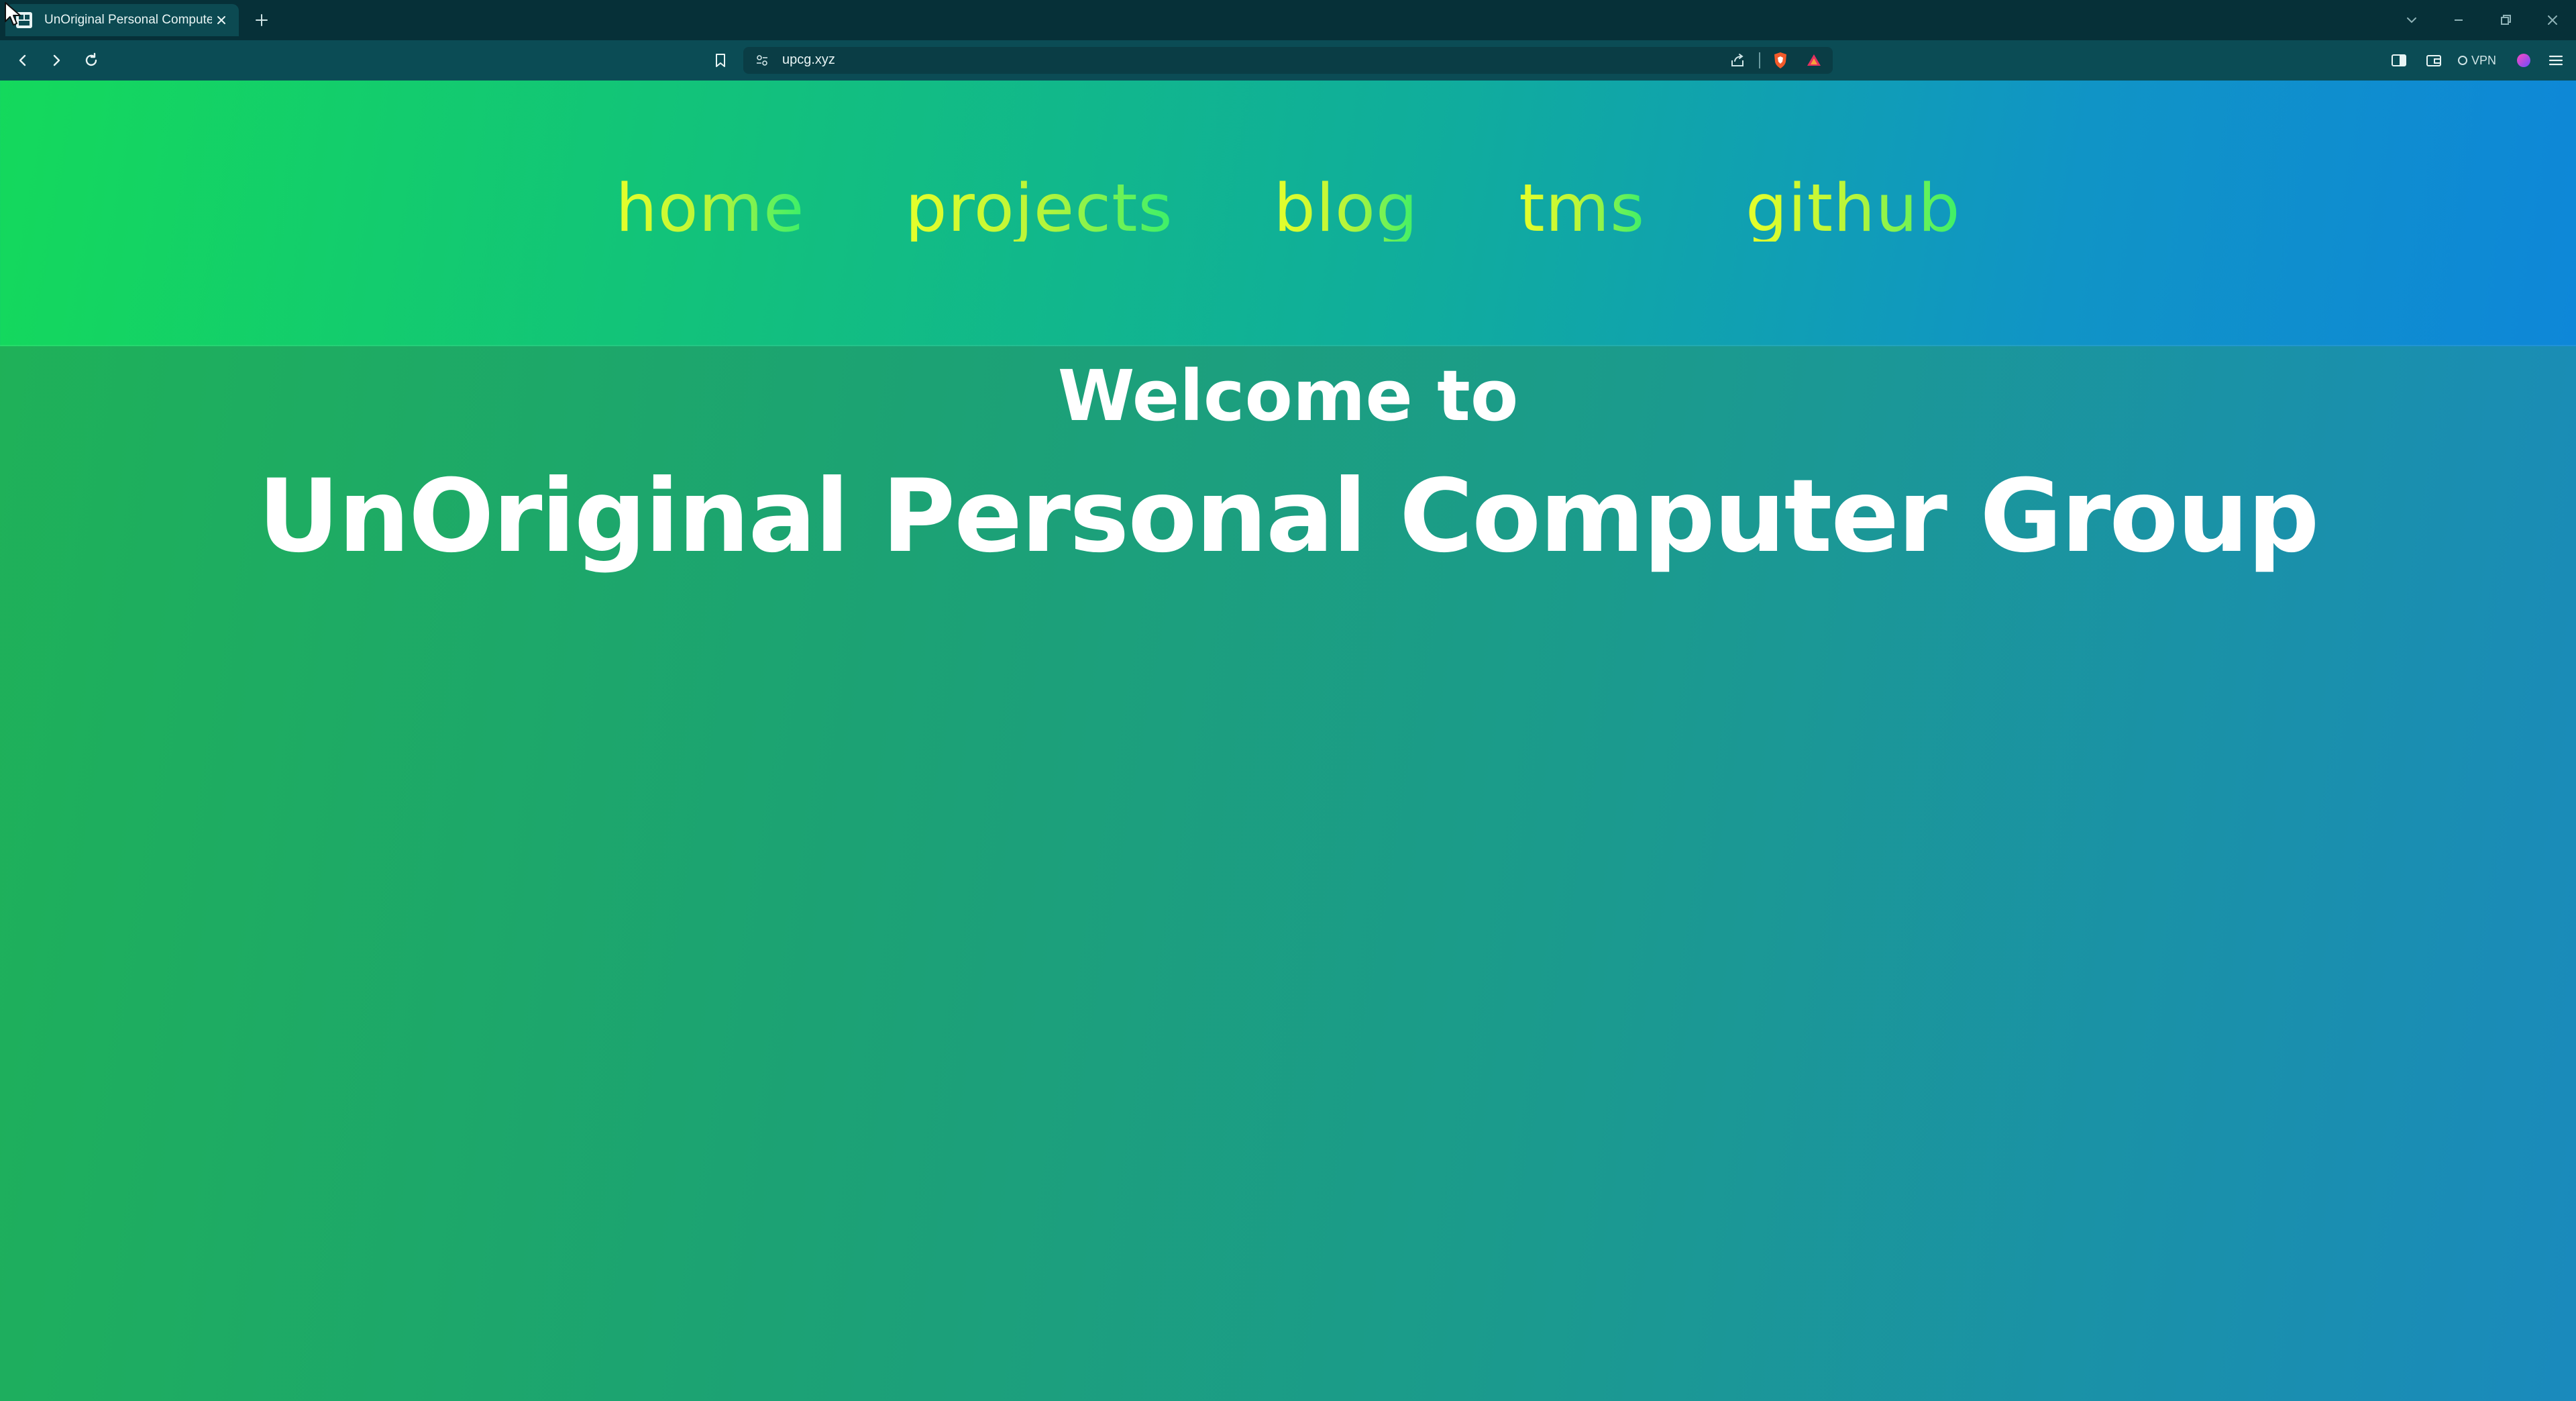  What do you see at coordinates (1288, 516) in the screenshot?
I see `page-title: UnOriginal Personal Computer Group` at bounding box center [1288, 516].